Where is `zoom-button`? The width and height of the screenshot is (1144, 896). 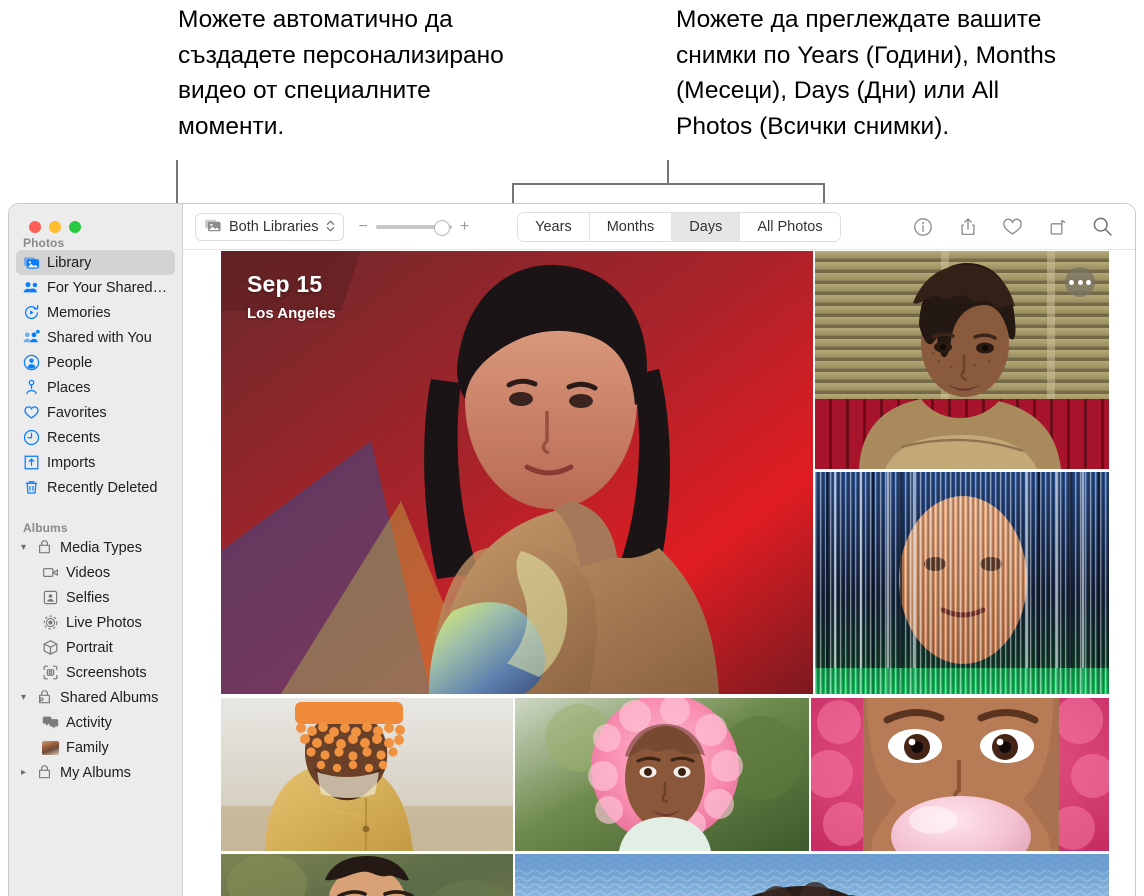 zoom-button is located at coordinates (75, 227).